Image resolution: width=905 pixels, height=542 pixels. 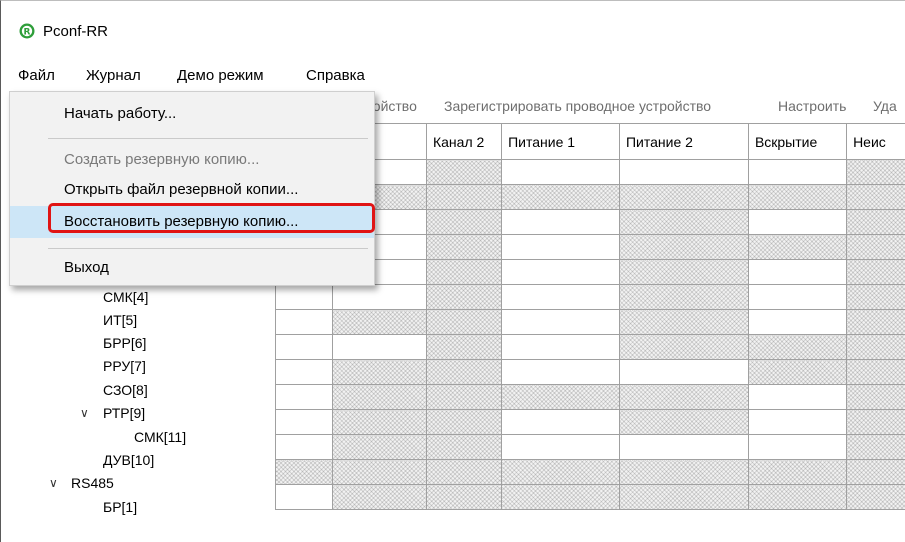 What do you see at coordinates (128, 460) in the screenshot?
I see `tree-item-duv-10: ДУВ[10]` at bounding box center [128, 460].